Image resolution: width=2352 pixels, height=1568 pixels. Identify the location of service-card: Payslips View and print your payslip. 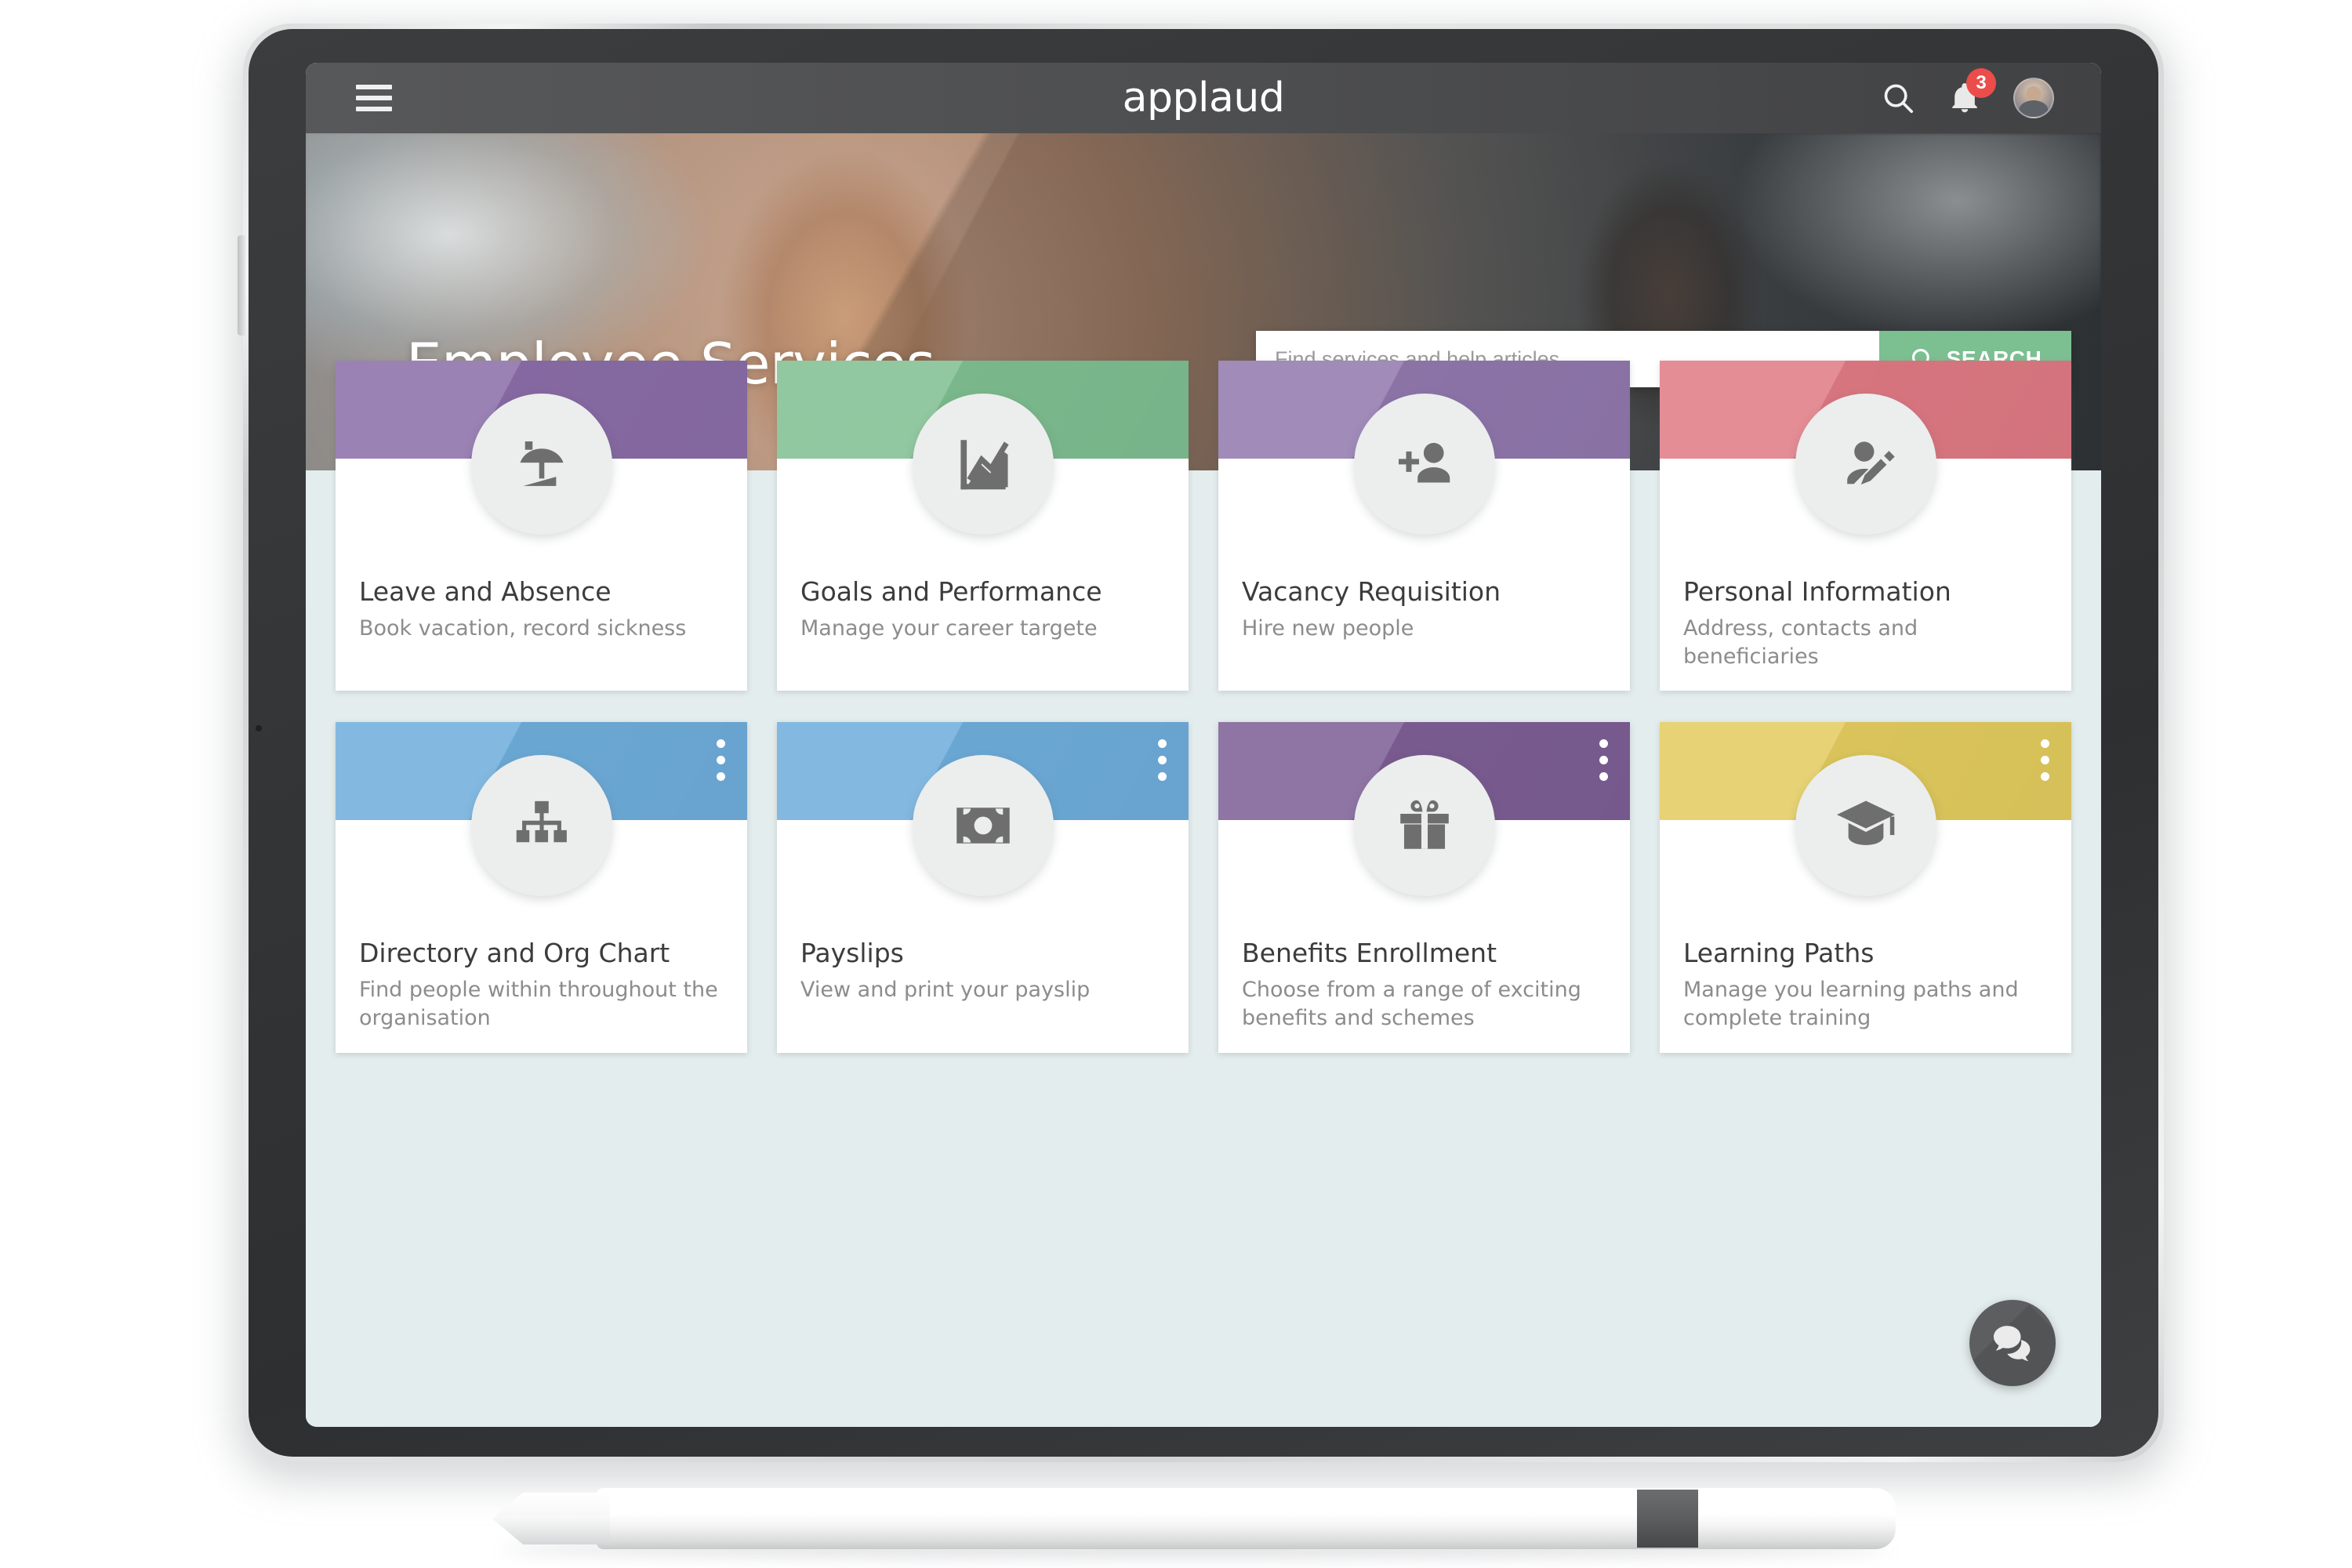
(983, 887).